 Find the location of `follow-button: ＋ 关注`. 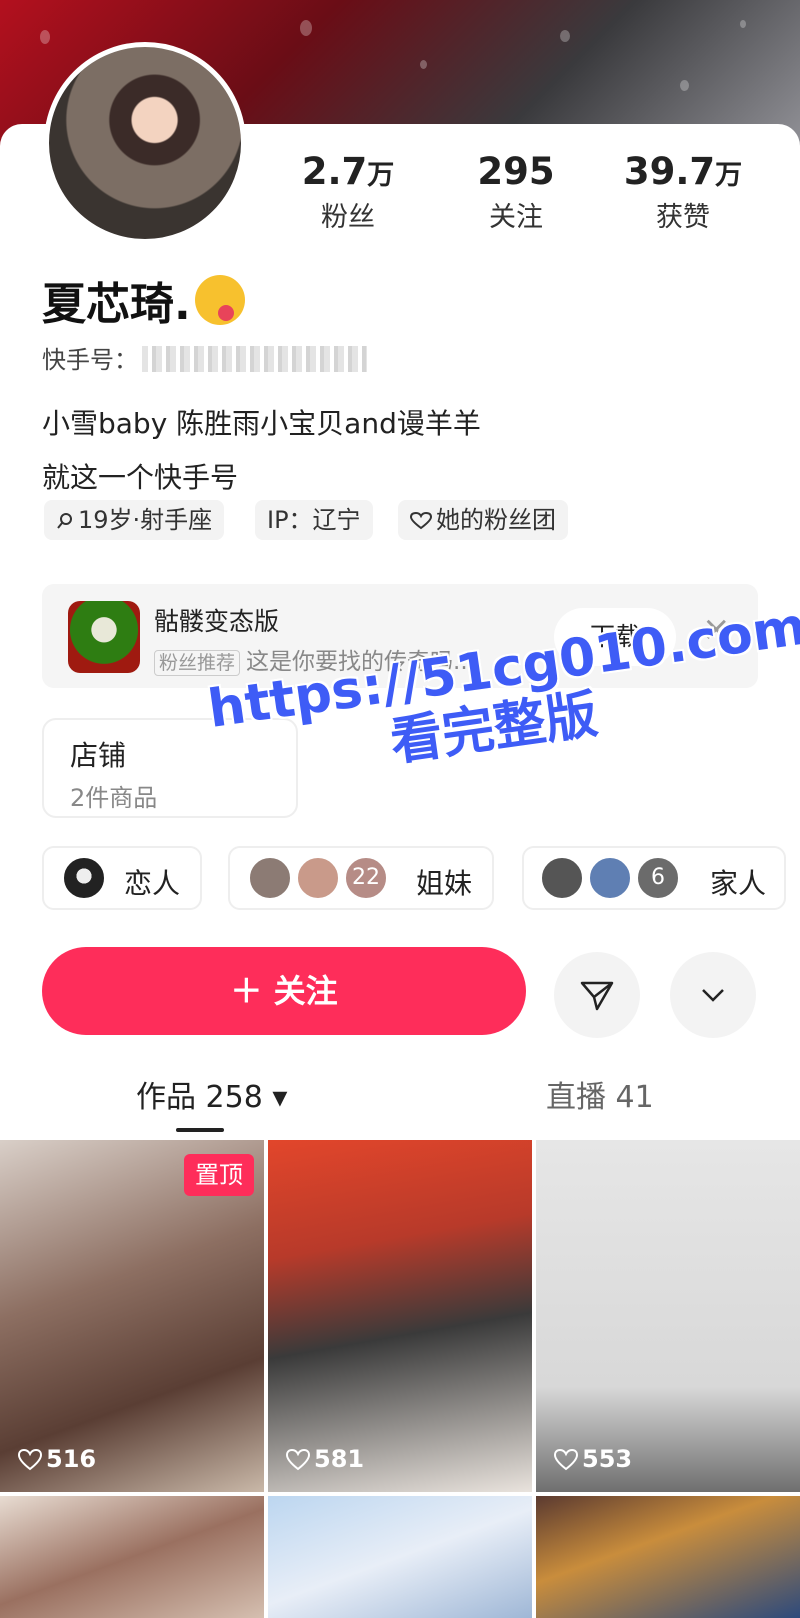

follow-button: ＋ 关注 is located at coordinates (284, 991).